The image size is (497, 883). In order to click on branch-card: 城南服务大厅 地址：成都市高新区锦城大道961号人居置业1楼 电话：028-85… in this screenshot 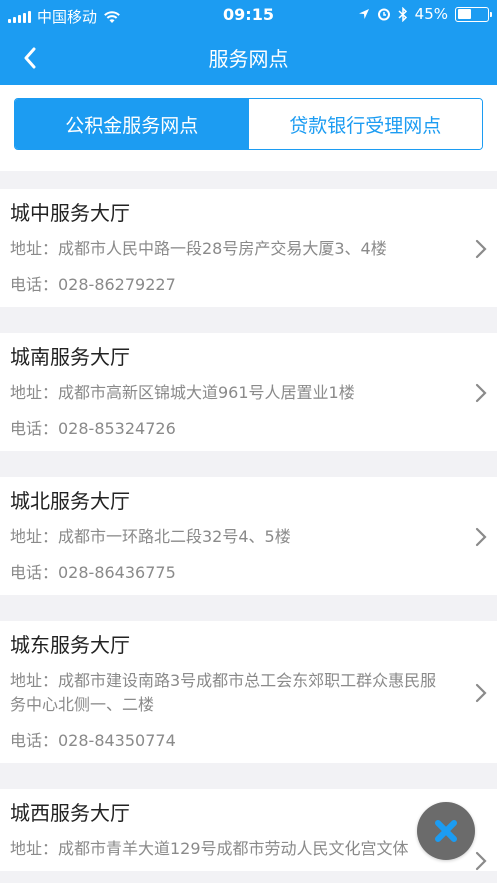, I will do `click(248, 392)`.